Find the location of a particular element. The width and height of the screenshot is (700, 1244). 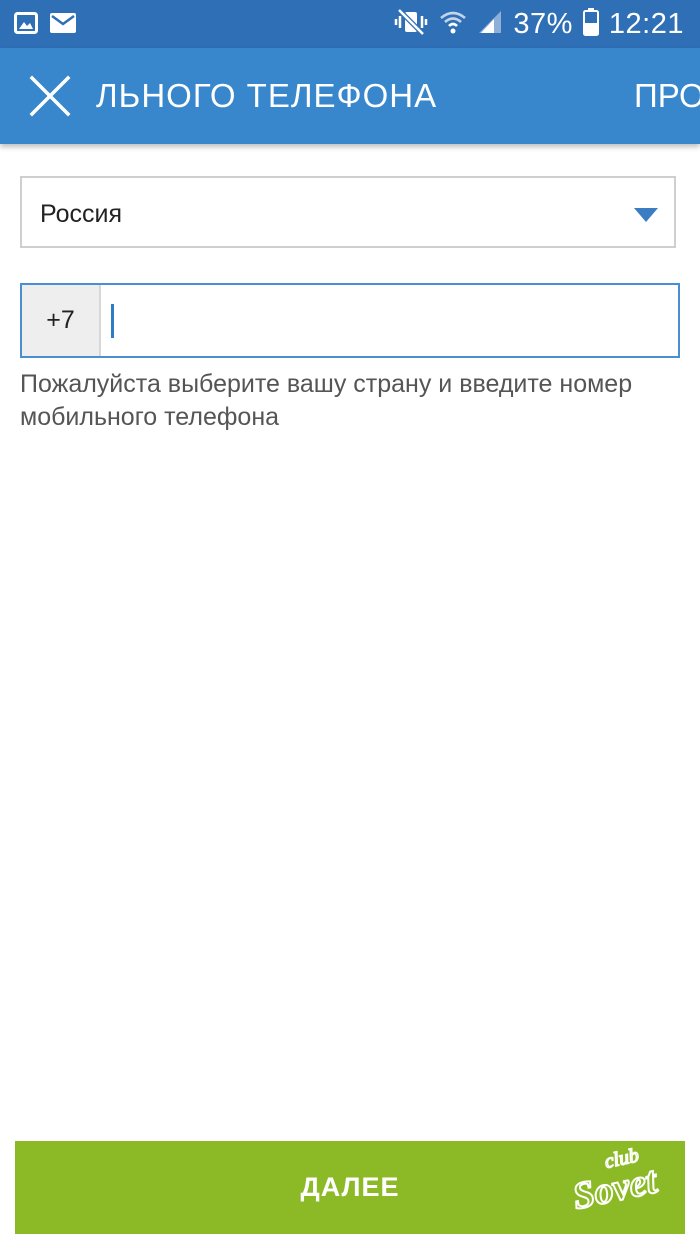

skip-action: ПРО is located at coordinates (667, 96).